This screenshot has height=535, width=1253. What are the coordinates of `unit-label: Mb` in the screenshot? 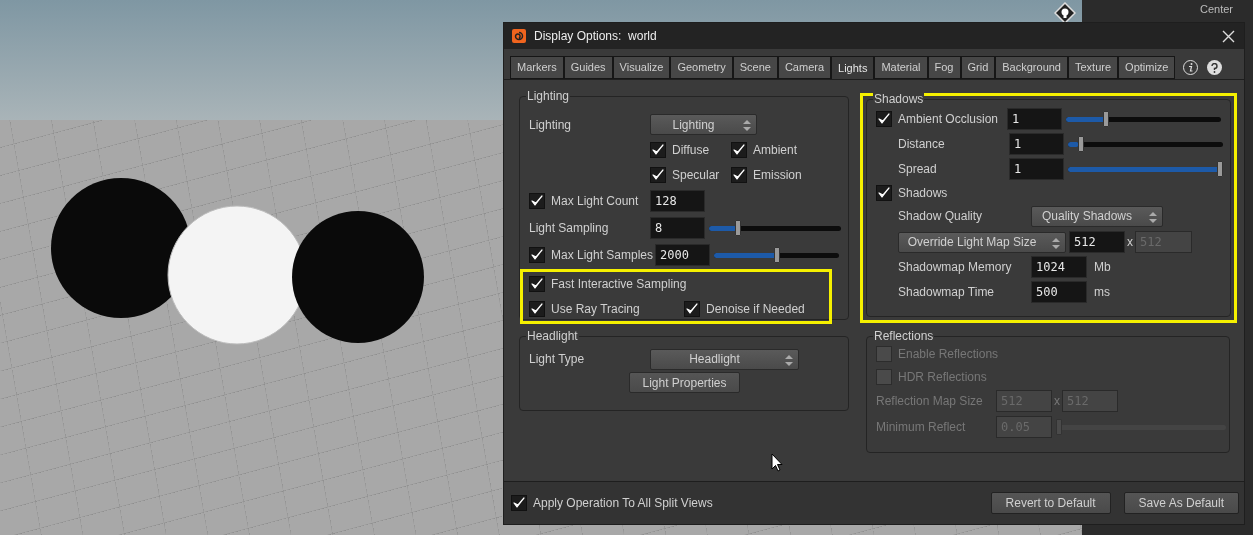 It's located at (1102, 267).